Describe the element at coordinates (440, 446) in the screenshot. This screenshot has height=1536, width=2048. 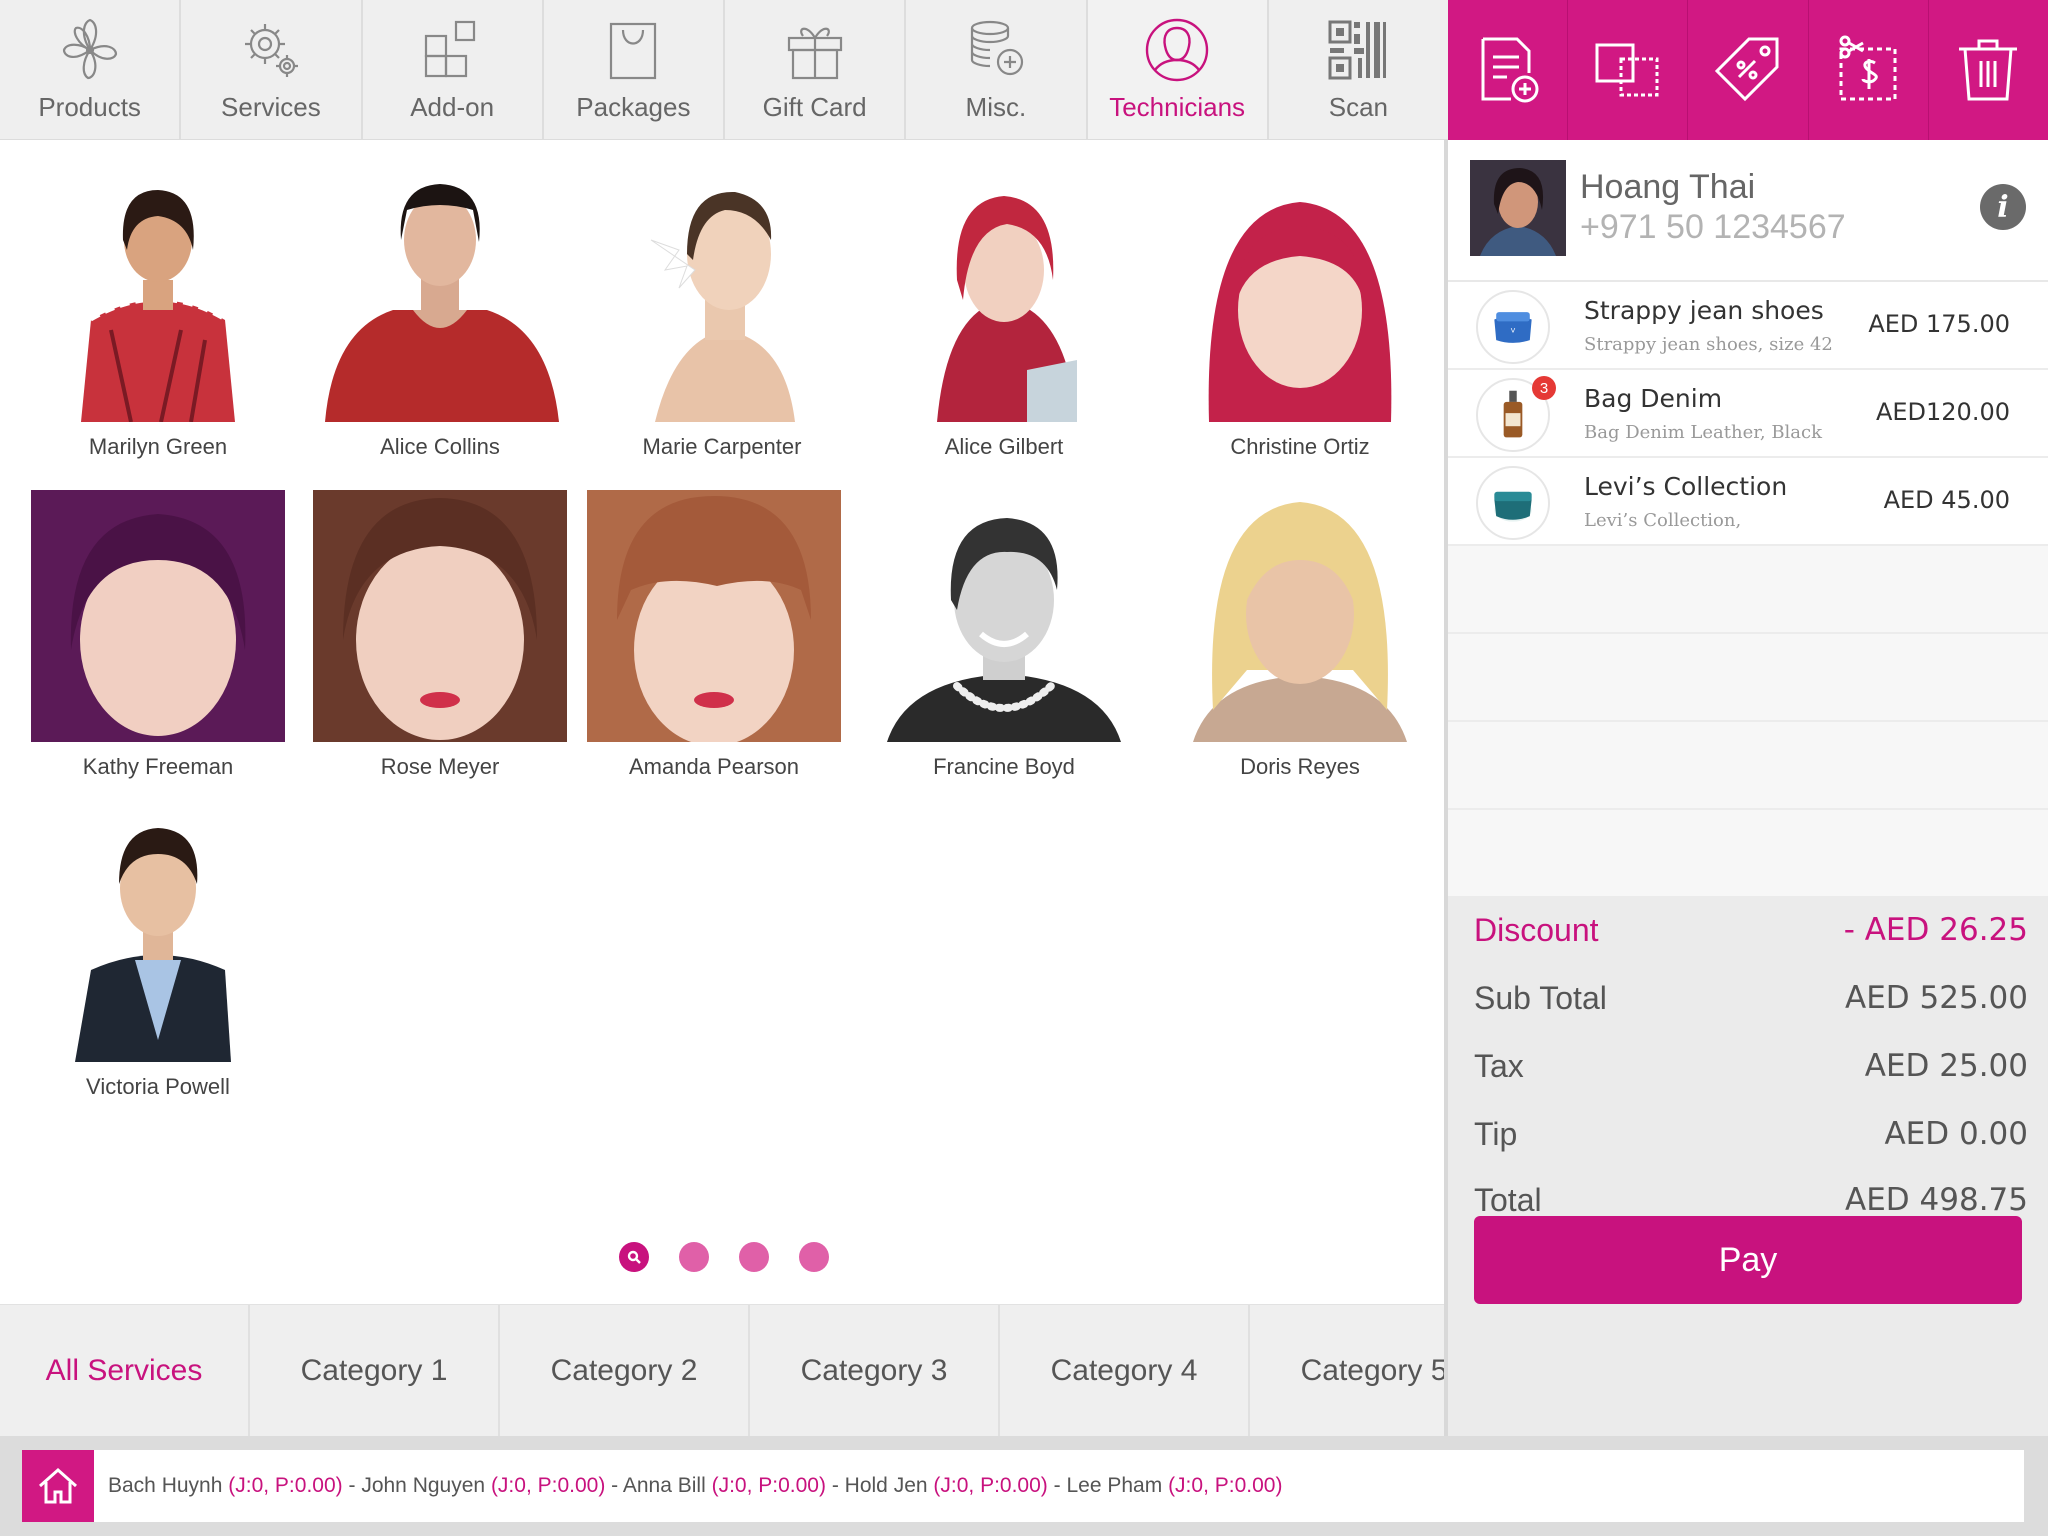
I see `technician-name: Alice Collins` at that location.